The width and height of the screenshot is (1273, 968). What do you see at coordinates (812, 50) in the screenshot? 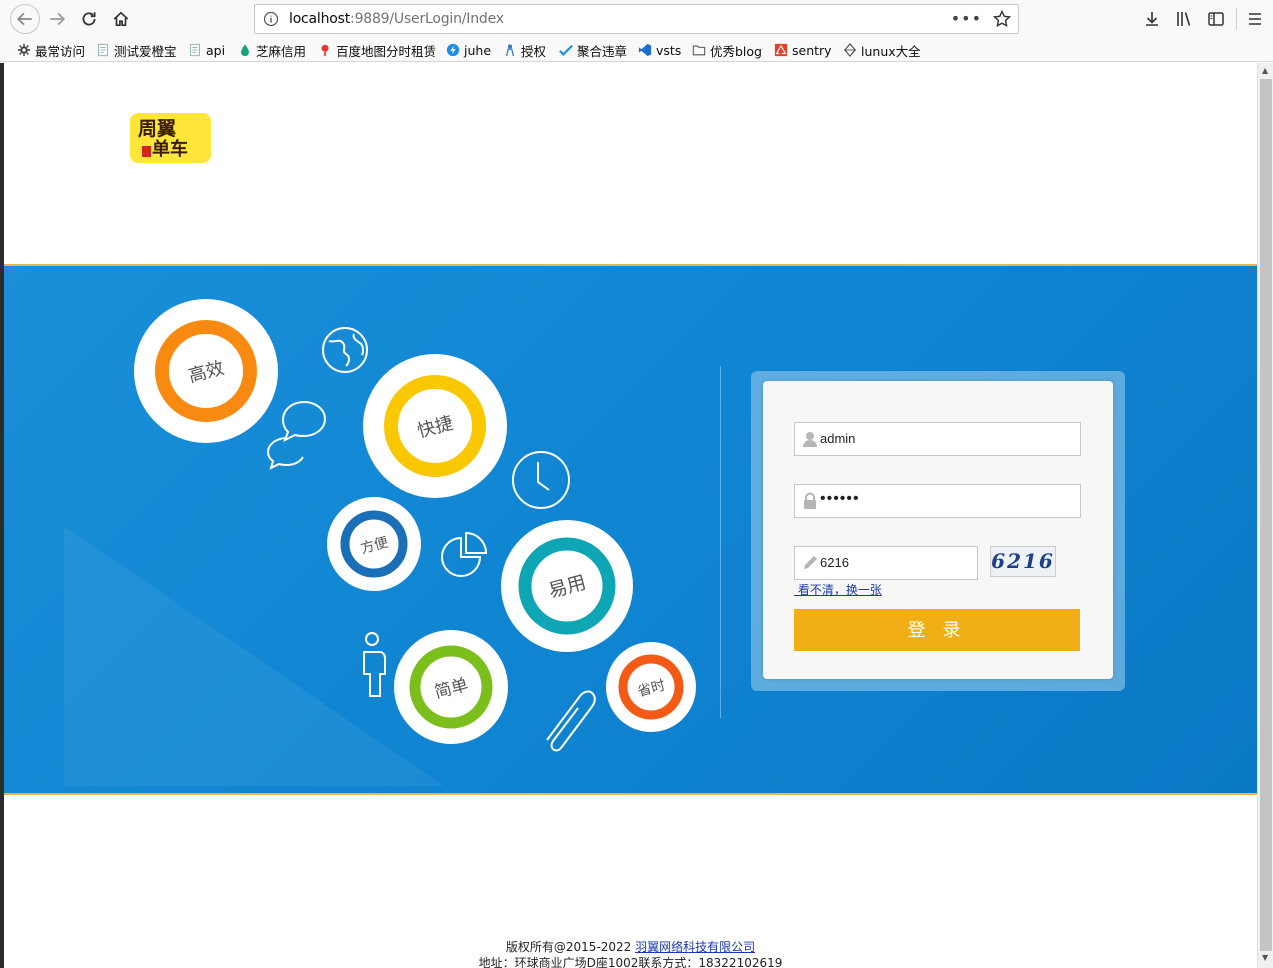
I see `bookmark-label: sentry` at bounding box center [812, 50].